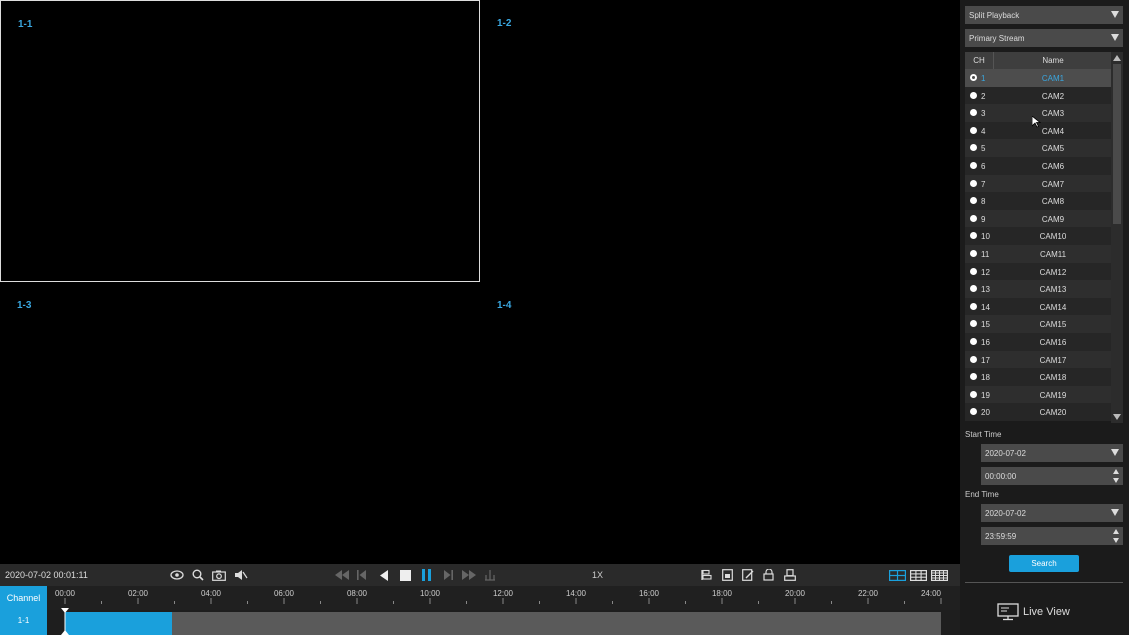 The height and width of the screenshot is (635, 1129). What do you see at coordinates (769, 575) in the screenshot?
I see `lock-icon` at bounding box center [769, 575].